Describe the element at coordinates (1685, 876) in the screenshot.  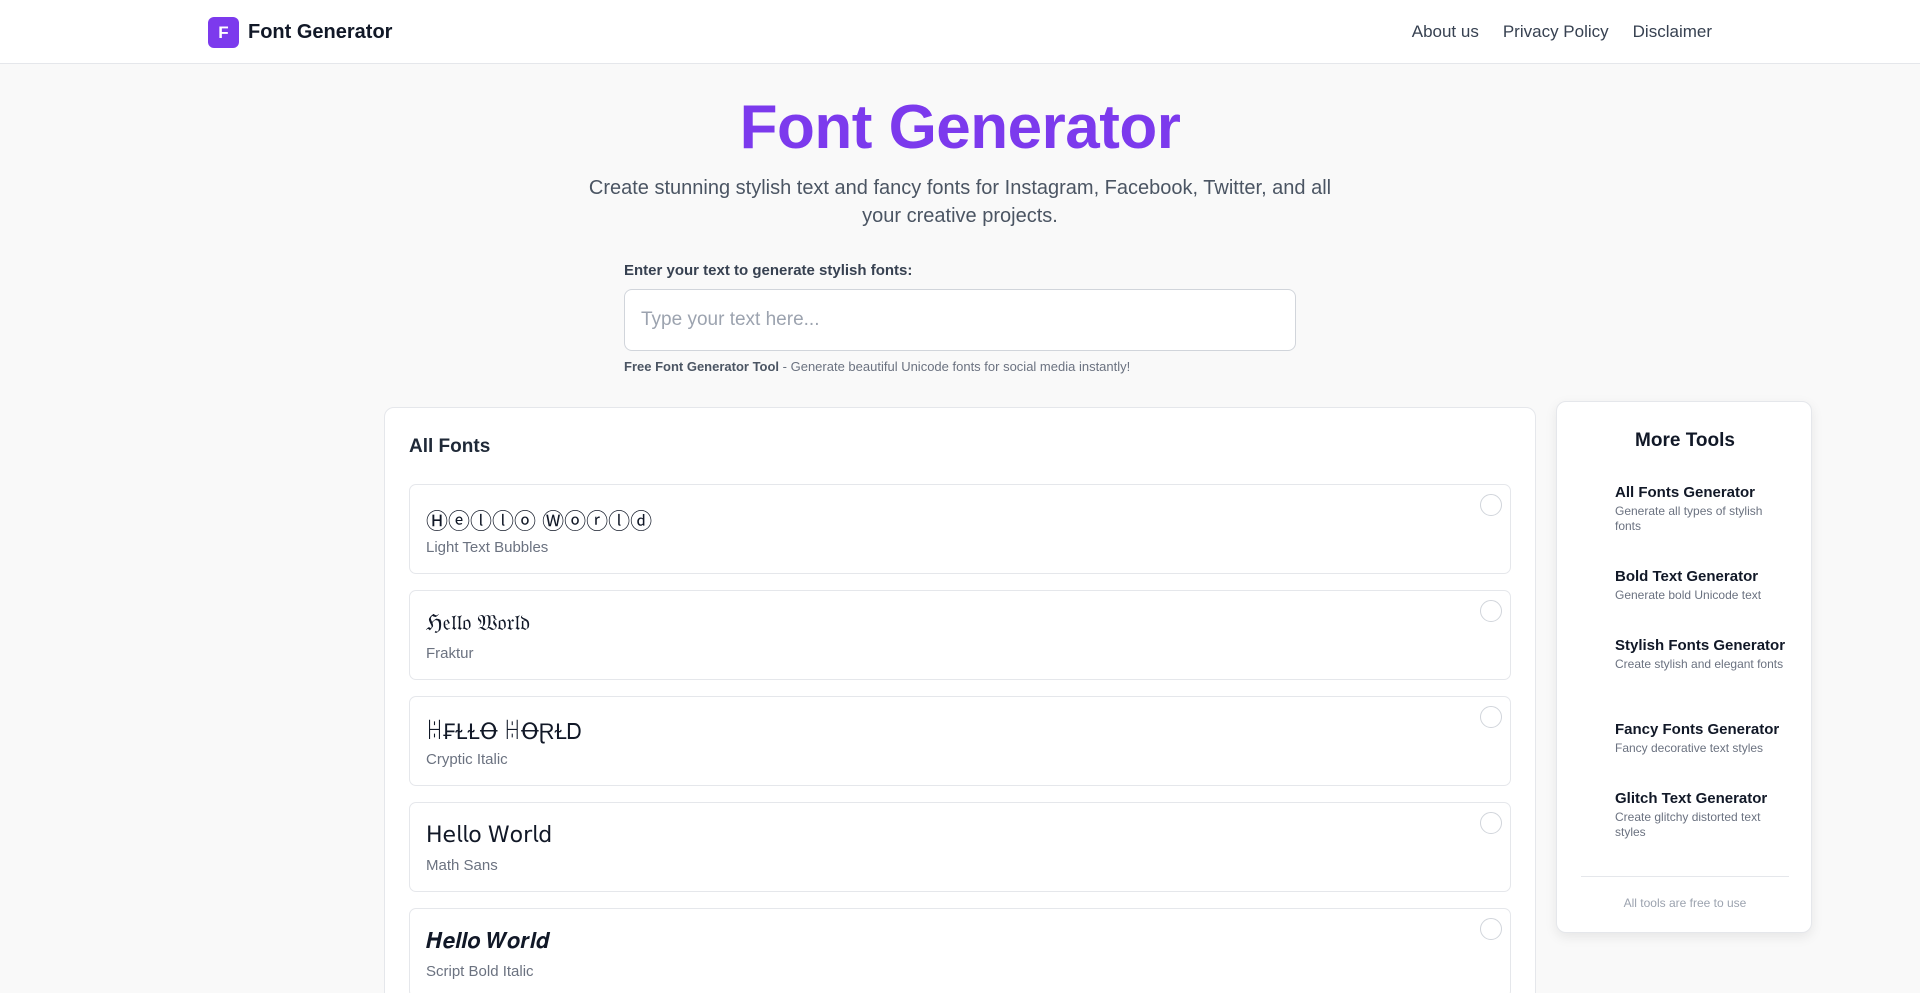
I see `sidebar-divider` at that location.